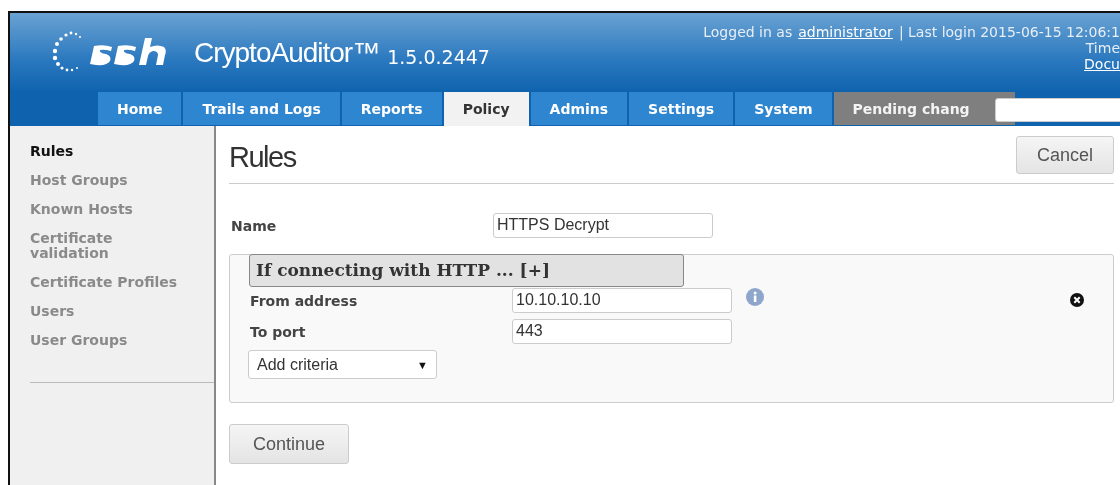  I want to click on nav-tab: Home, so click(140, 108).